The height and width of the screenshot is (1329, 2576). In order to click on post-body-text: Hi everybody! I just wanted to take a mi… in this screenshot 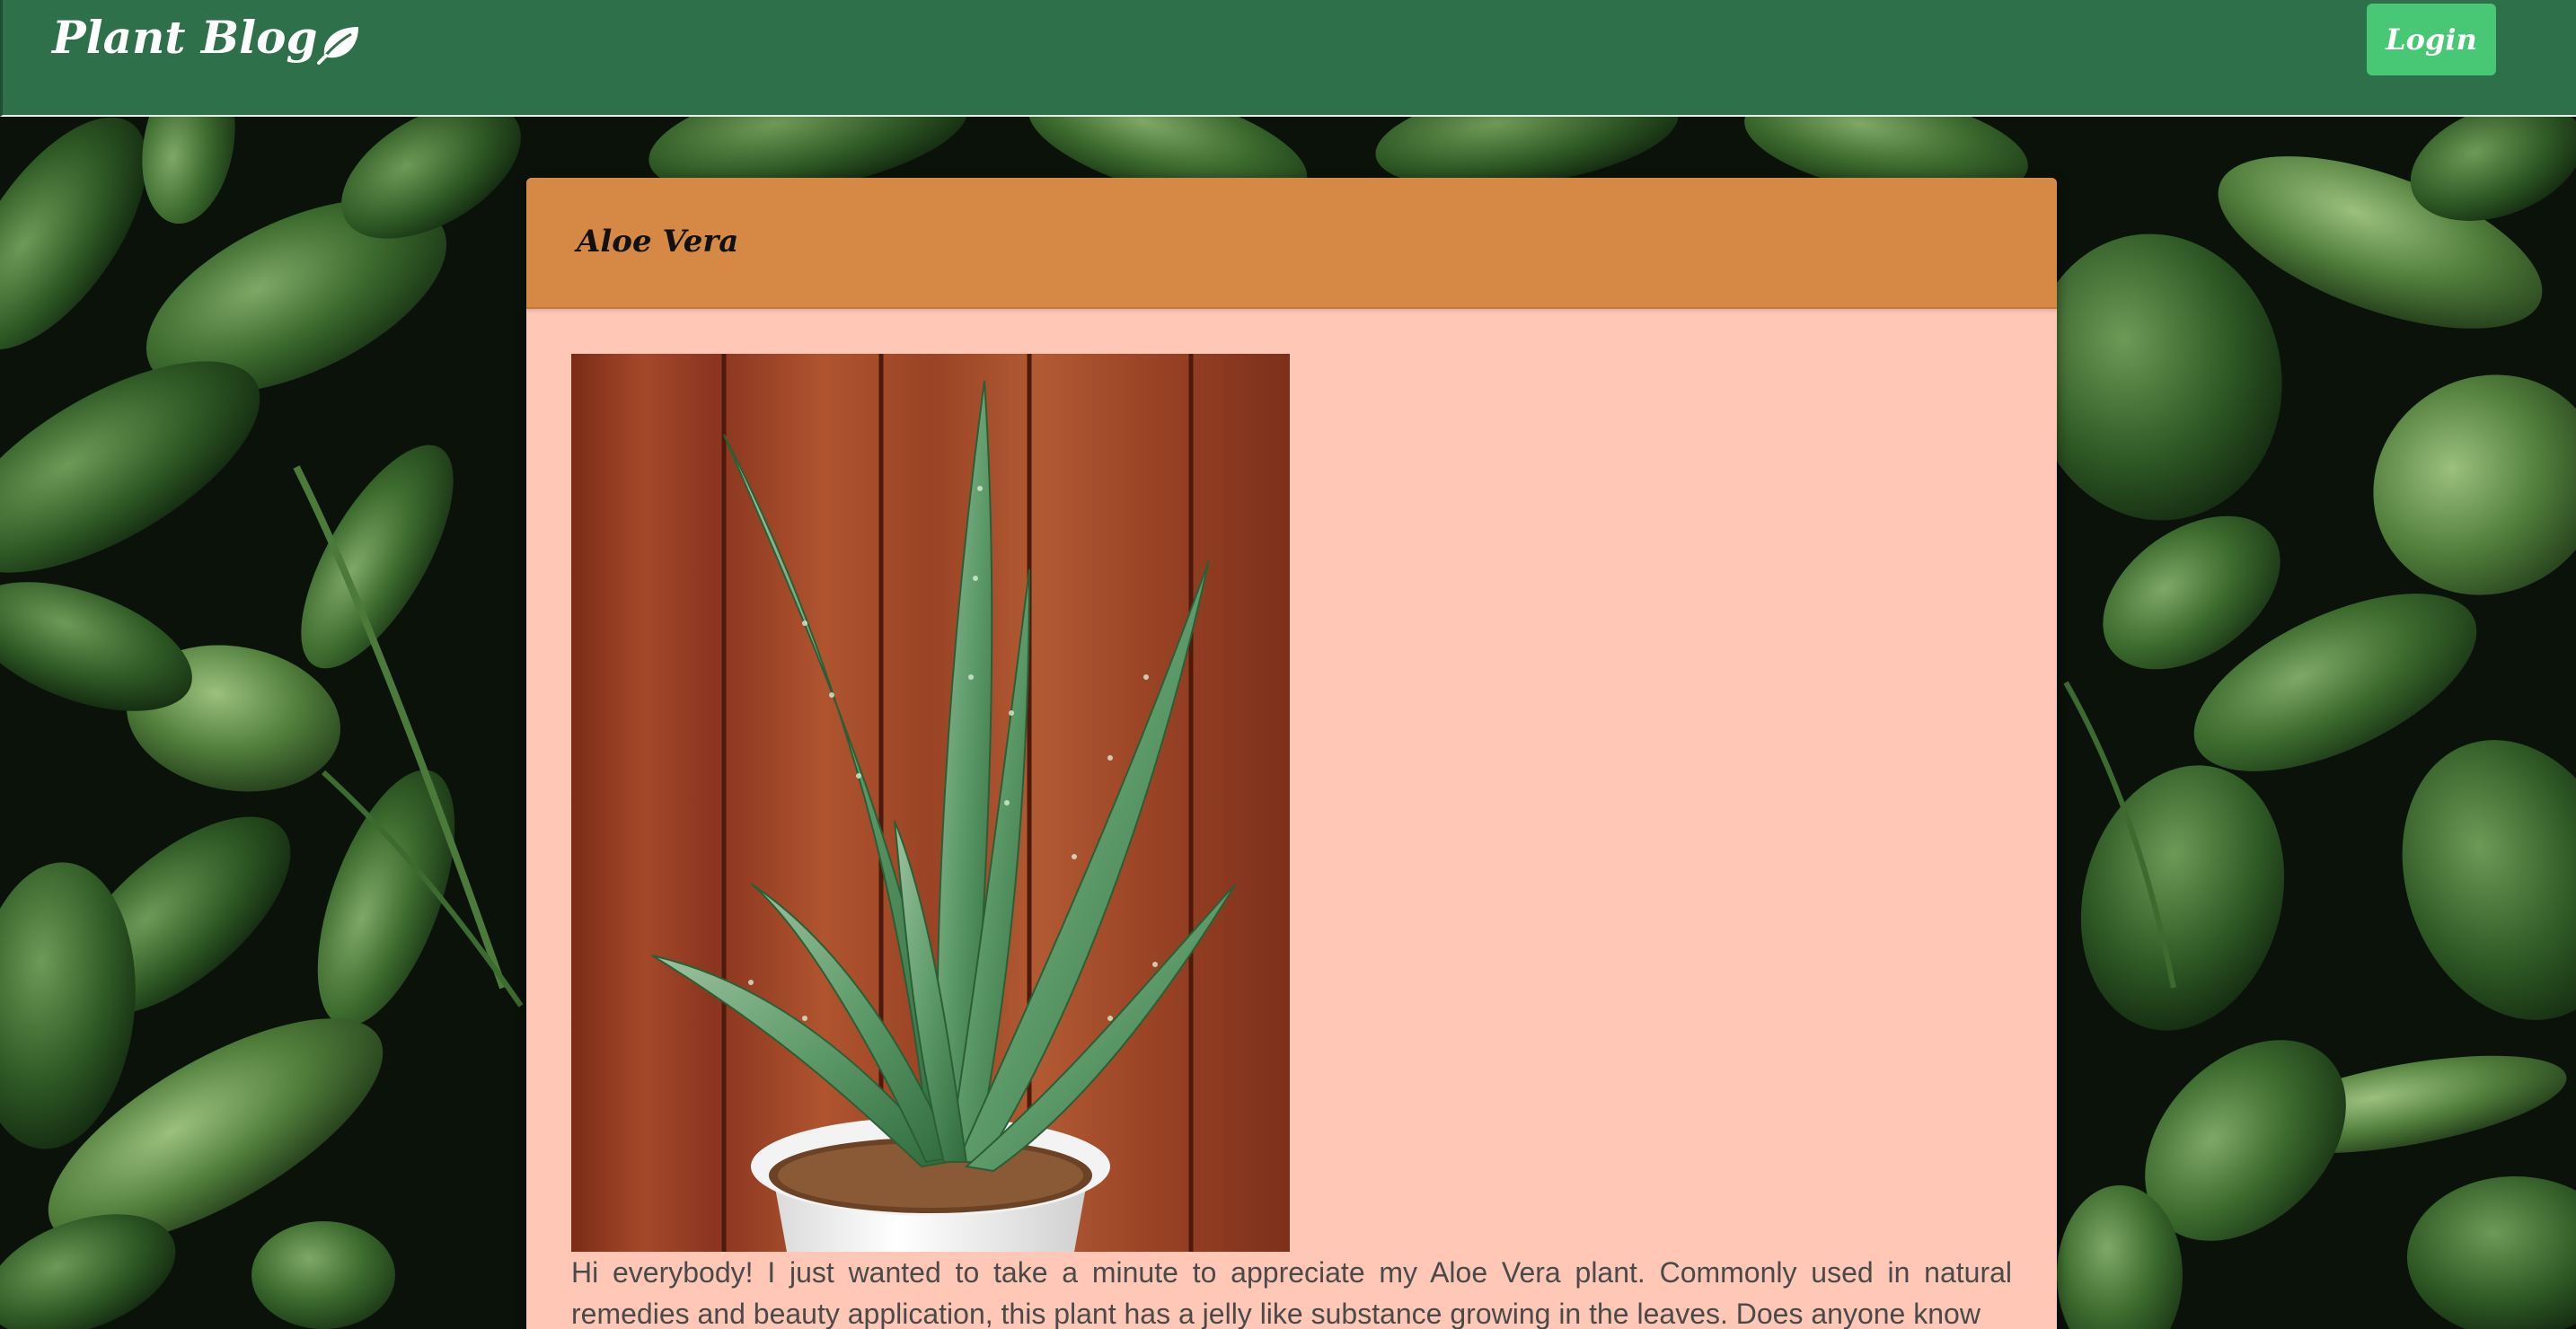, I will do `click(1291, 1293)`.